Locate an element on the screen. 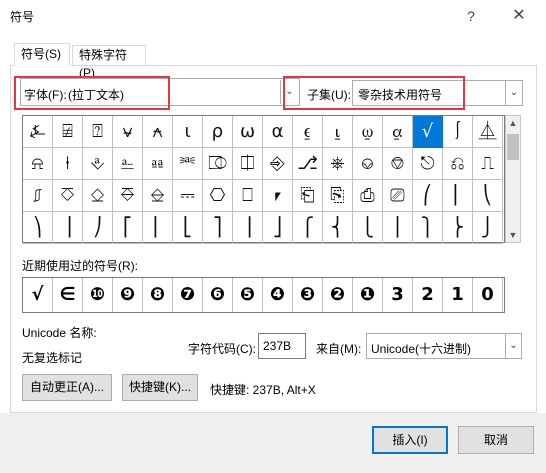  symbol-cell: ⍲ is located at coordinates (158, 132).